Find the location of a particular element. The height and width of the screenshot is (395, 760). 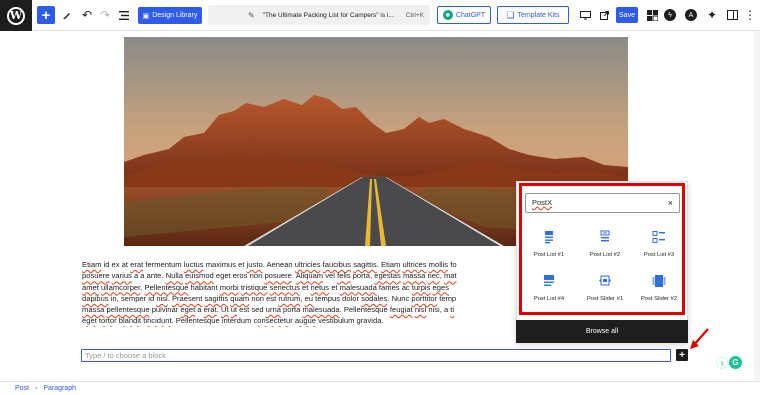

paragraph-text: fames ac is located at coordinates (394, 287).